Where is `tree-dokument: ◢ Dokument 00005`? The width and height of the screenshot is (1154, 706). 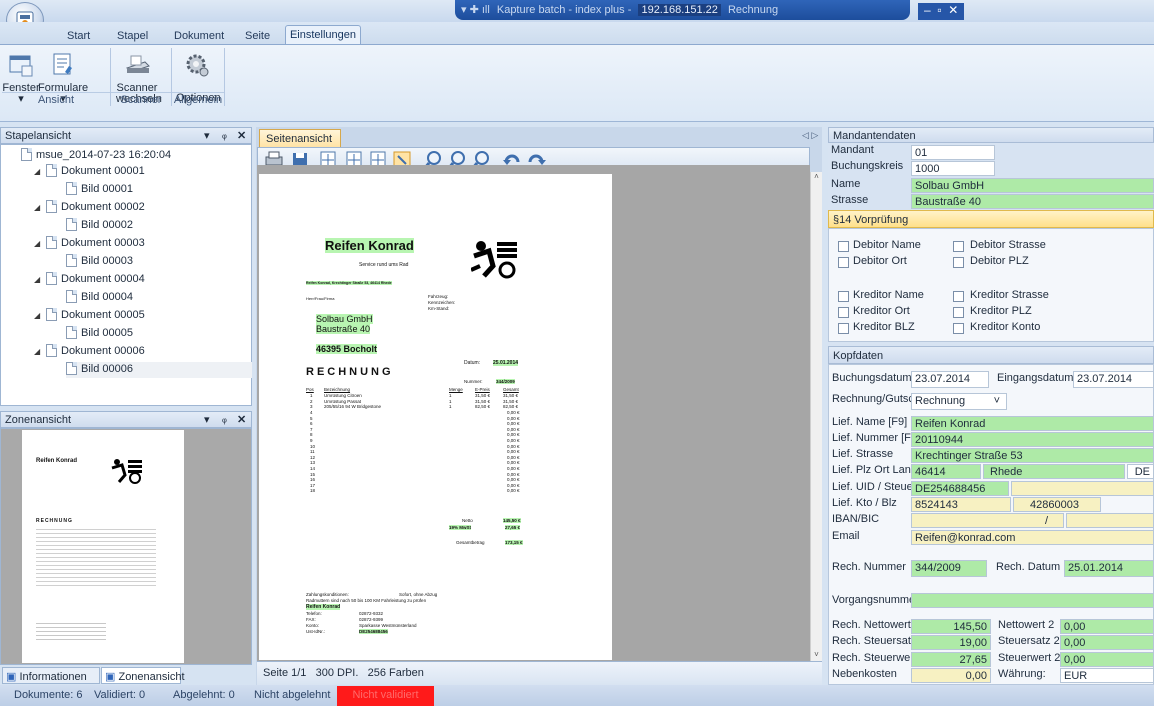 tree-dokument: ◢ Dokument 00005 is located at coordinates (89, 316).